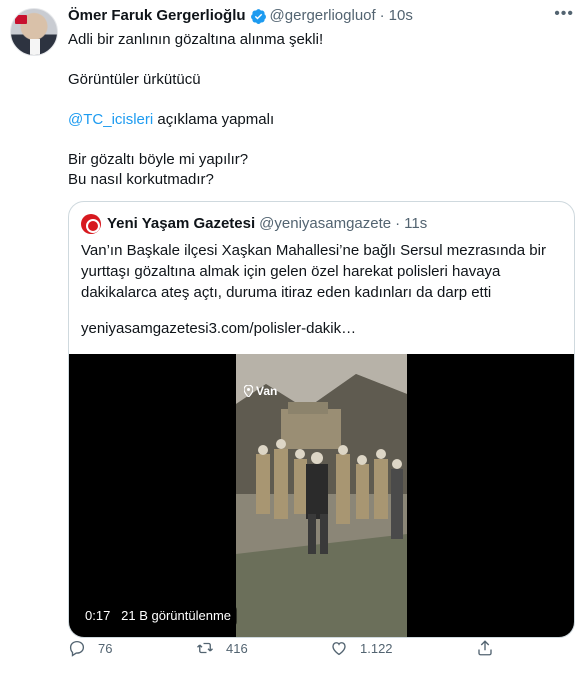  What do you see at coordinates (339, 649) in the screenshot?
I see `heart-icon` at bounding box center [339, 649].